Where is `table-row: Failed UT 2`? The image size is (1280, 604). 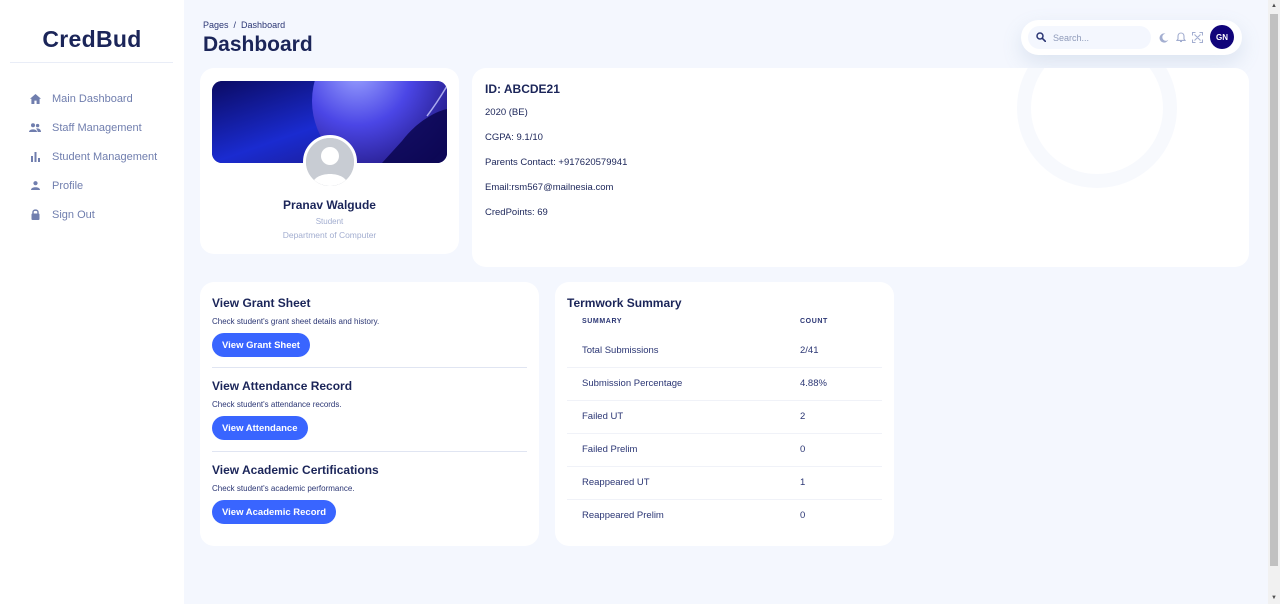
table-row: Failed UT 2 is located at coordinates (724, 417).